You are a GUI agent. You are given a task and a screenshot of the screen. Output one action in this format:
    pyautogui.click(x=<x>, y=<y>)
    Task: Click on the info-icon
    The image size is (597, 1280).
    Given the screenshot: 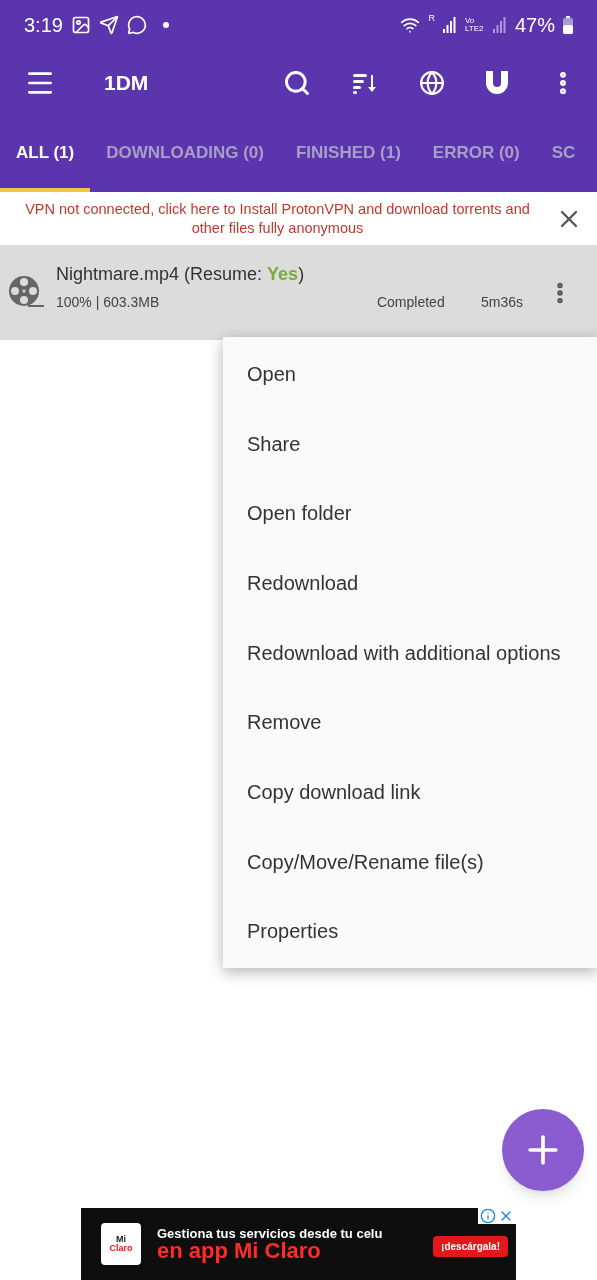 What is the action you would take?
    pyautogui.click(x=488, y=1216)
    